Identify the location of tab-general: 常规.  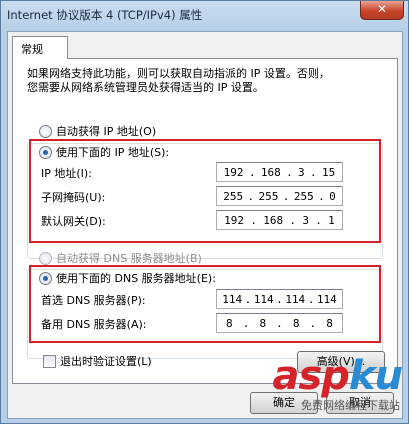
(40, 47).